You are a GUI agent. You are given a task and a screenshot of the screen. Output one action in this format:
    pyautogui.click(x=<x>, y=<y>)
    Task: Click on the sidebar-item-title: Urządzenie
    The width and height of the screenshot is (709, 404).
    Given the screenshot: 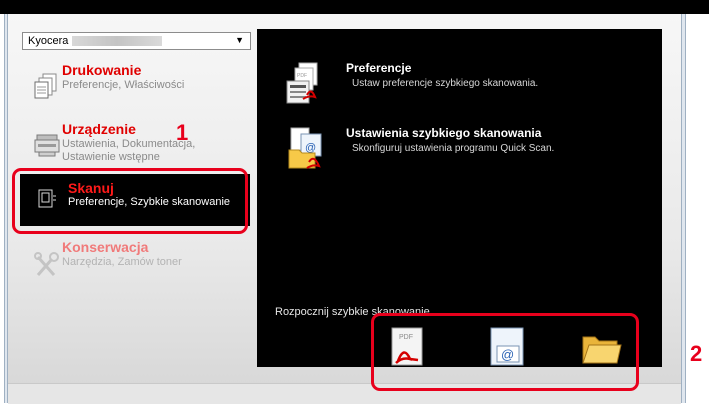 What is the action you would take?
    pyautogui.click(x=99, y=129)
    